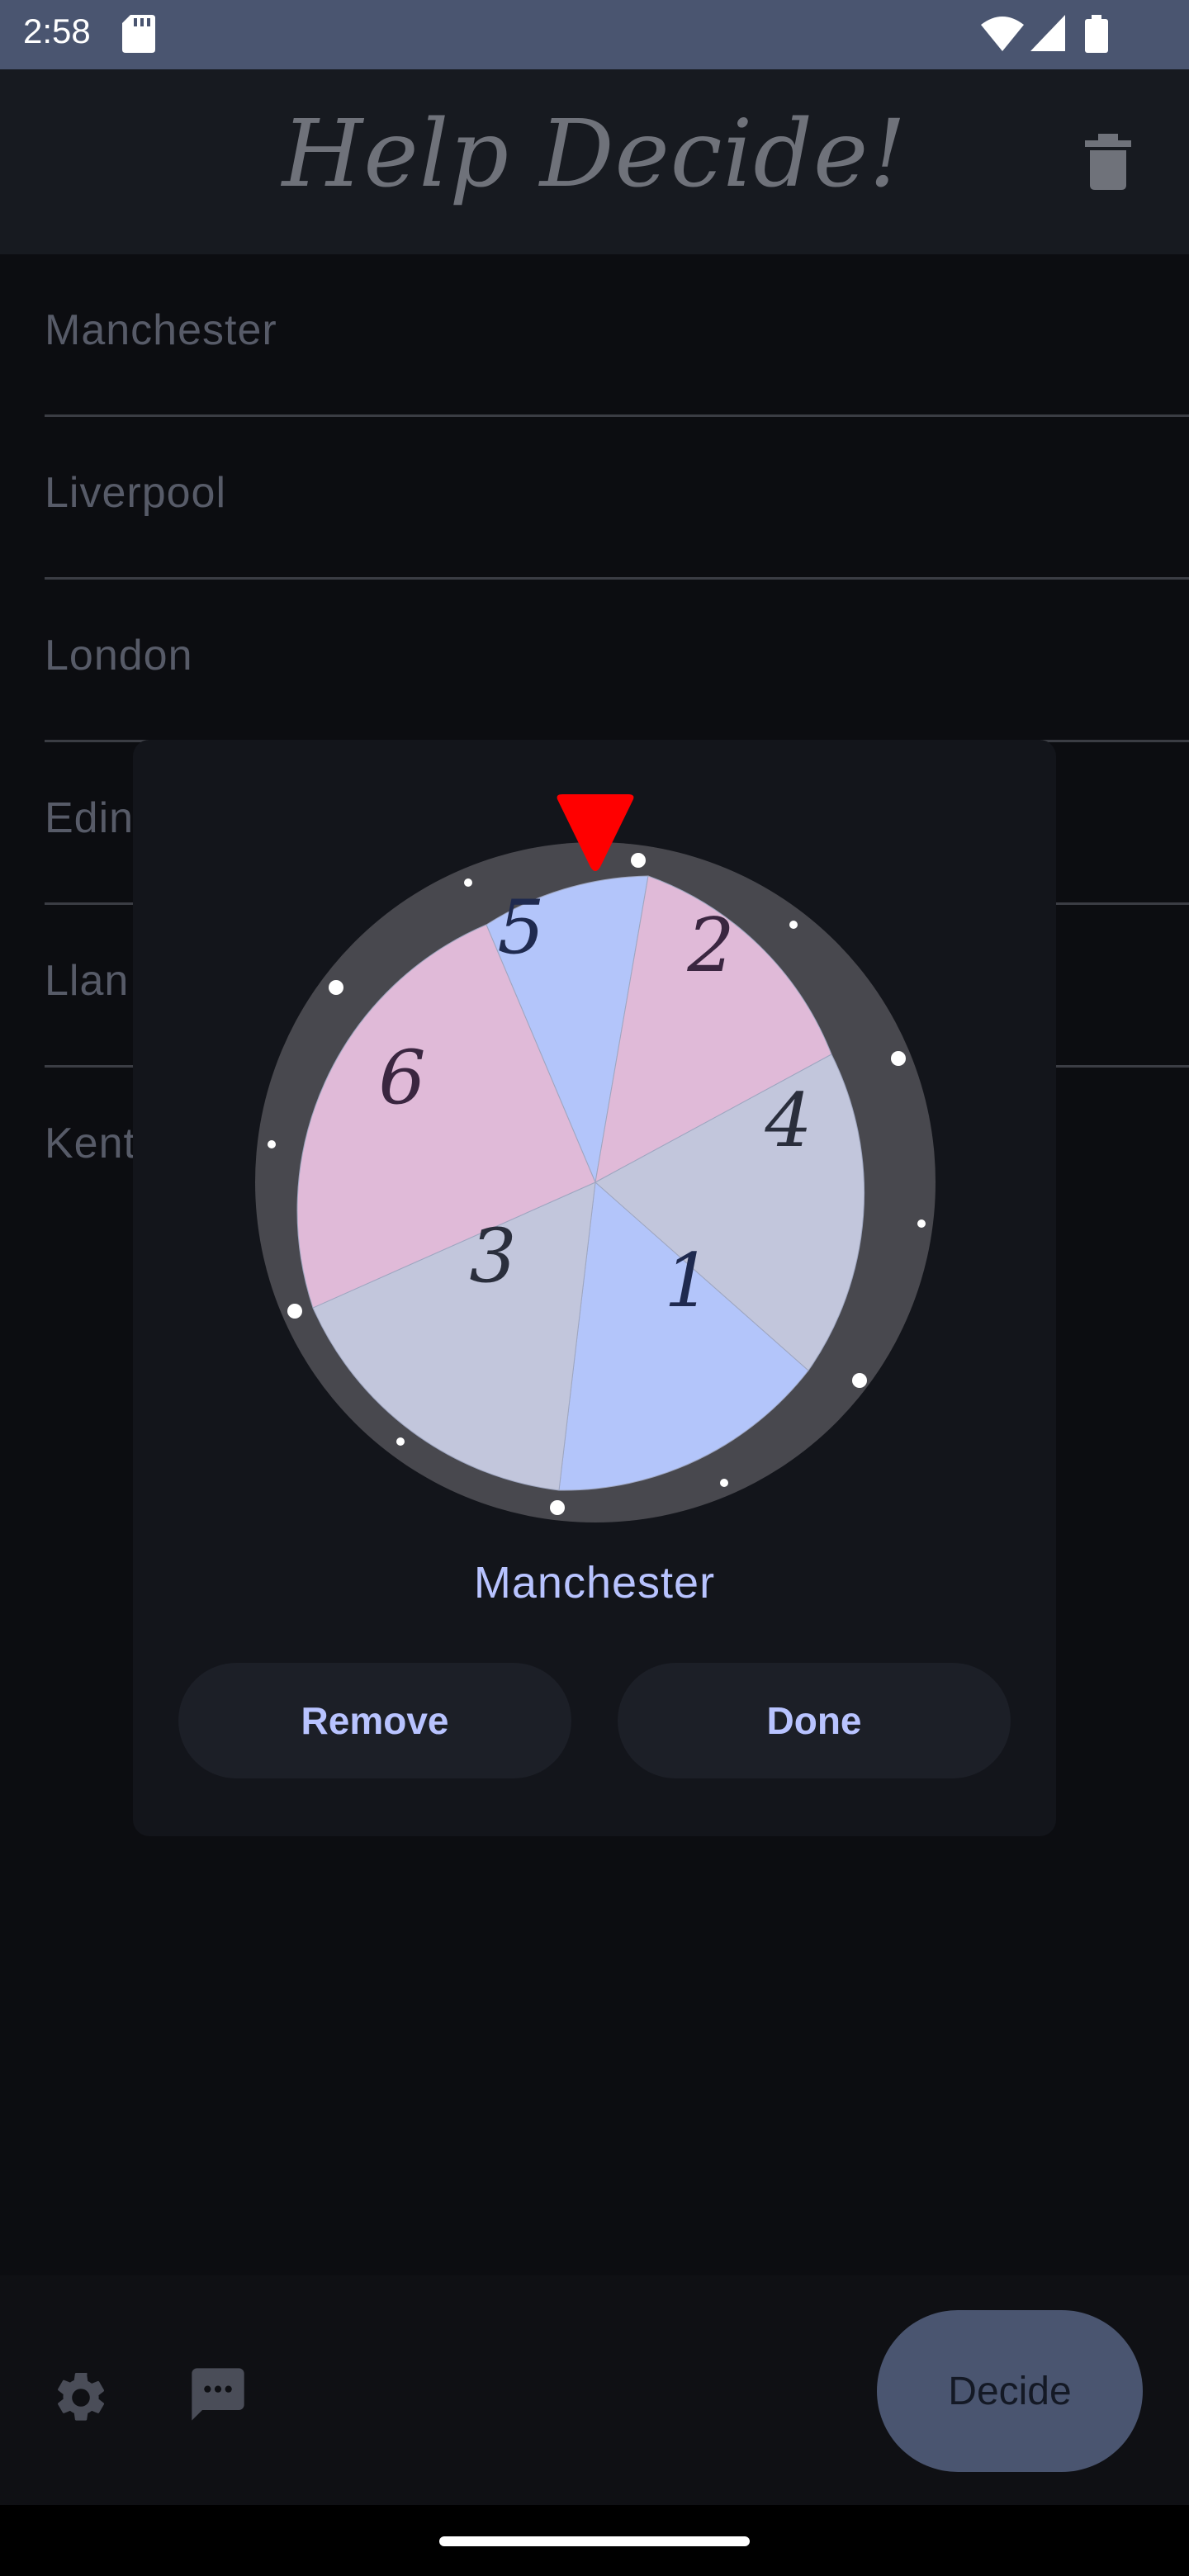  Describe the element at coordinates (617, 335) in the screenshot. I see `list-item: Manchester` at that location.